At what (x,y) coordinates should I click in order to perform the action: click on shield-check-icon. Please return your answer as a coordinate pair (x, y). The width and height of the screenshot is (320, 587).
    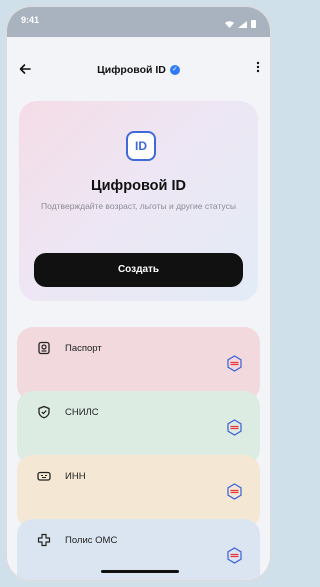
    Looking at the image, I should click on (44, 412).